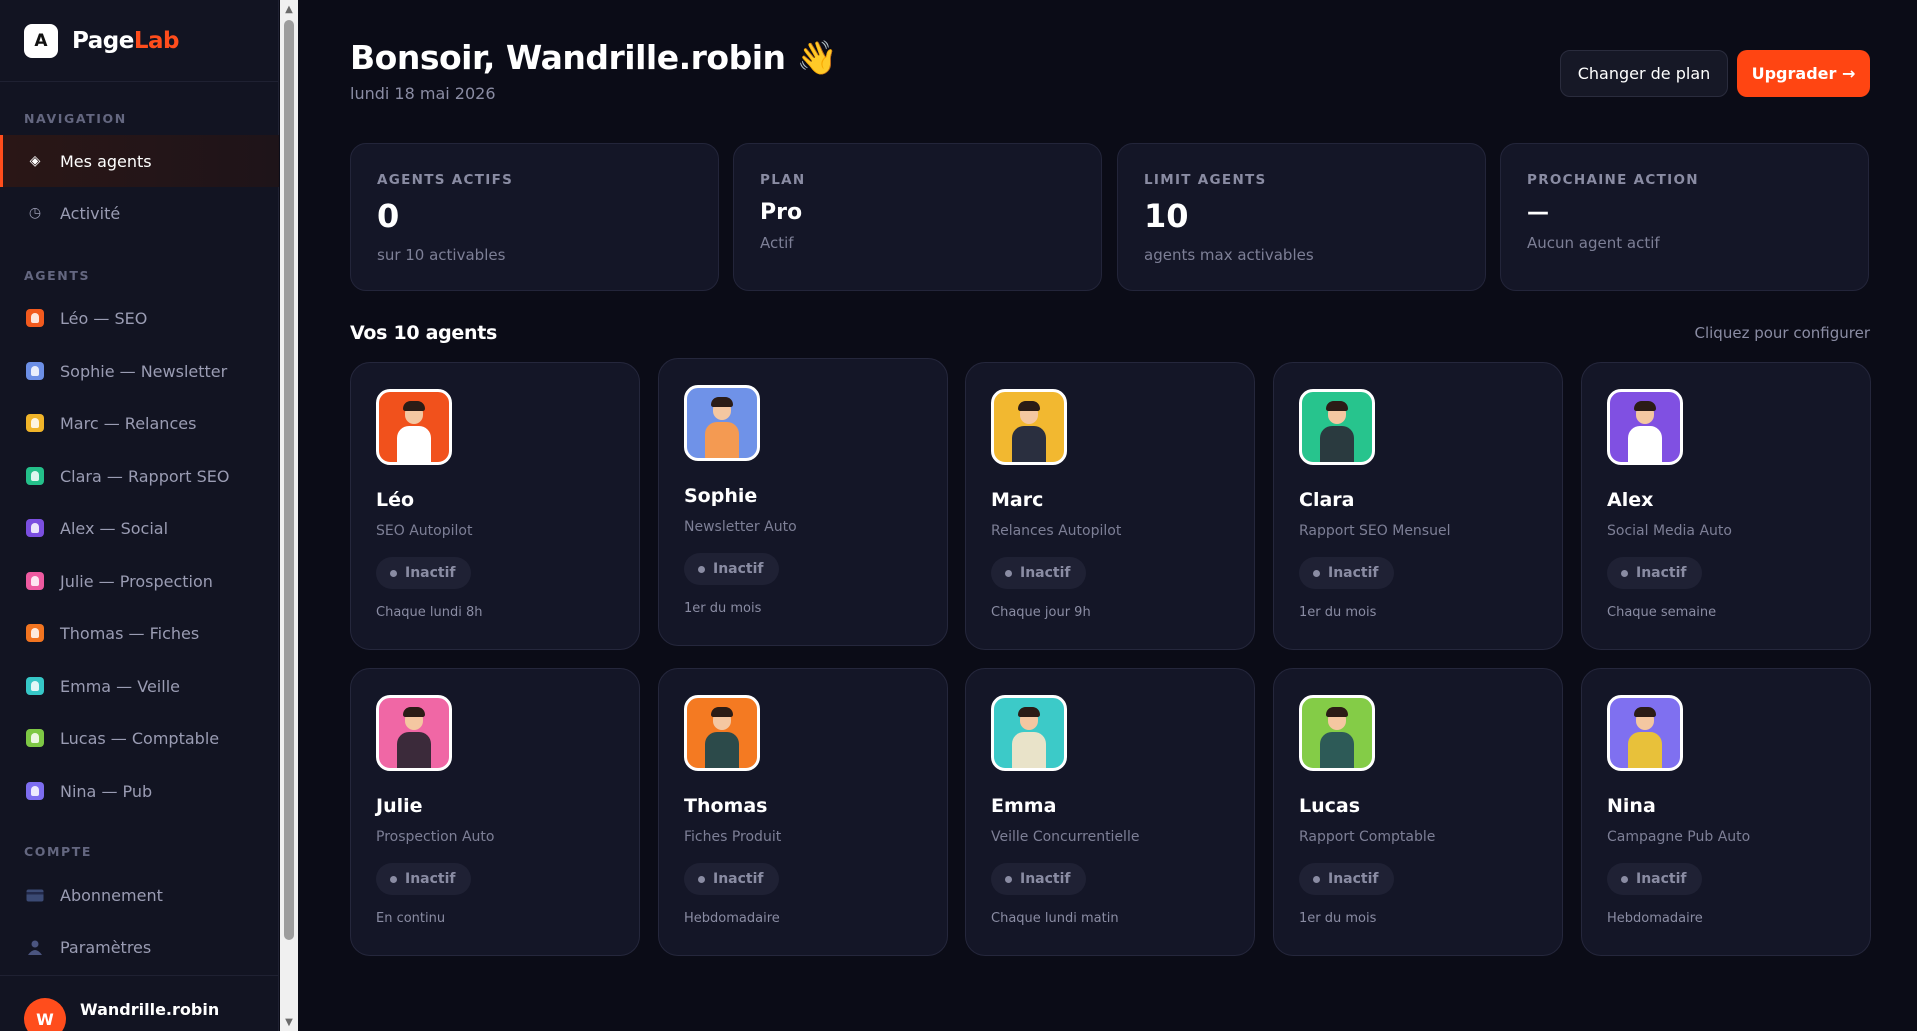 This screenshot has width=1917, height=1031. Describe the element at coordinates (1538, 212) in the screenshot. I see `stat-value: —` at that location.